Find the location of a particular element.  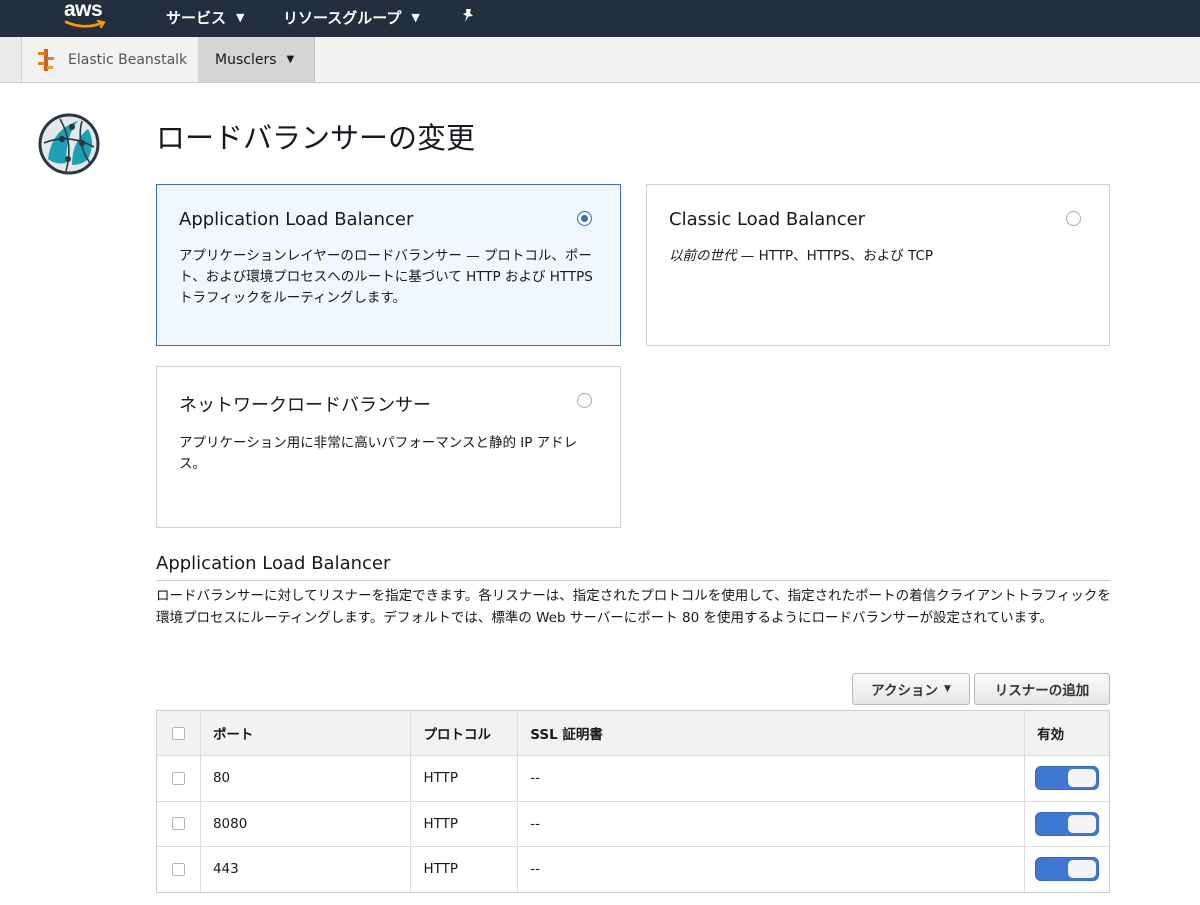

table-row: 80 HTTP -- is located at coordinates (633, 778).